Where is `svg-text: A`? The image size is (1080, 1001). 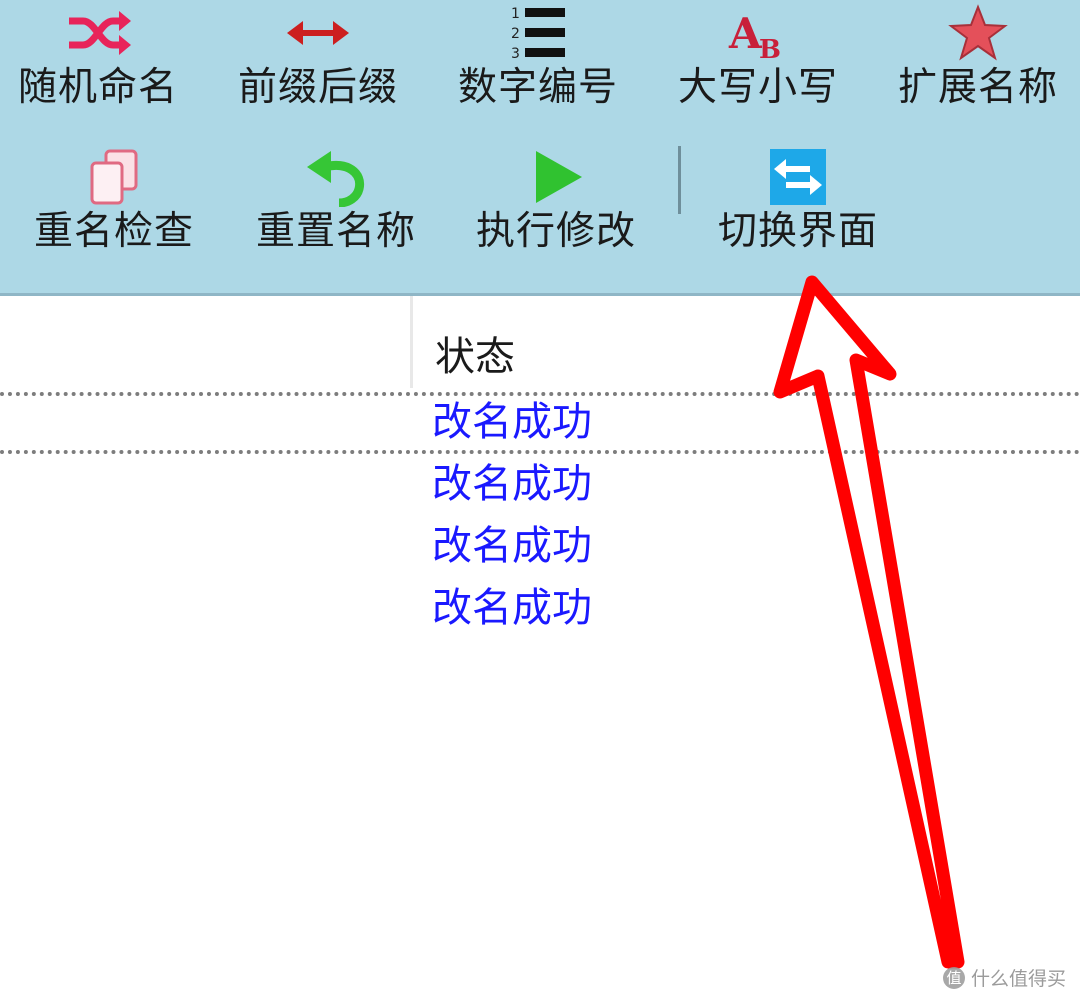 svg-text: A is located at coordinates (745, 33).